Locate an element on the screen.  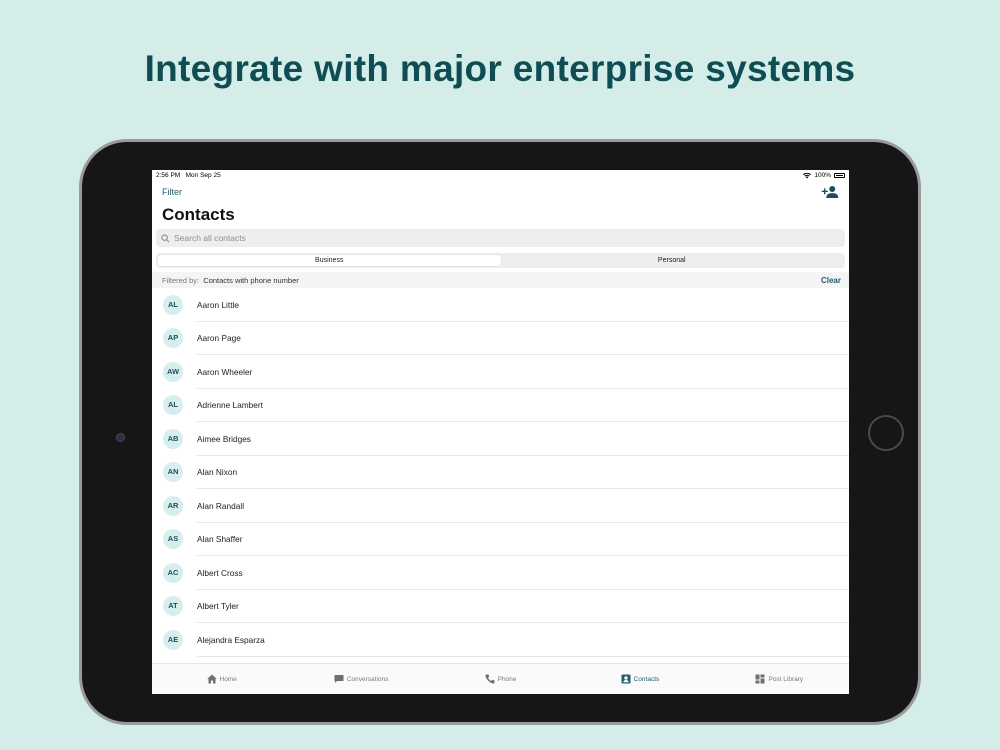
contact-name: Aimee Bridges is located at coordinates (224, 438).